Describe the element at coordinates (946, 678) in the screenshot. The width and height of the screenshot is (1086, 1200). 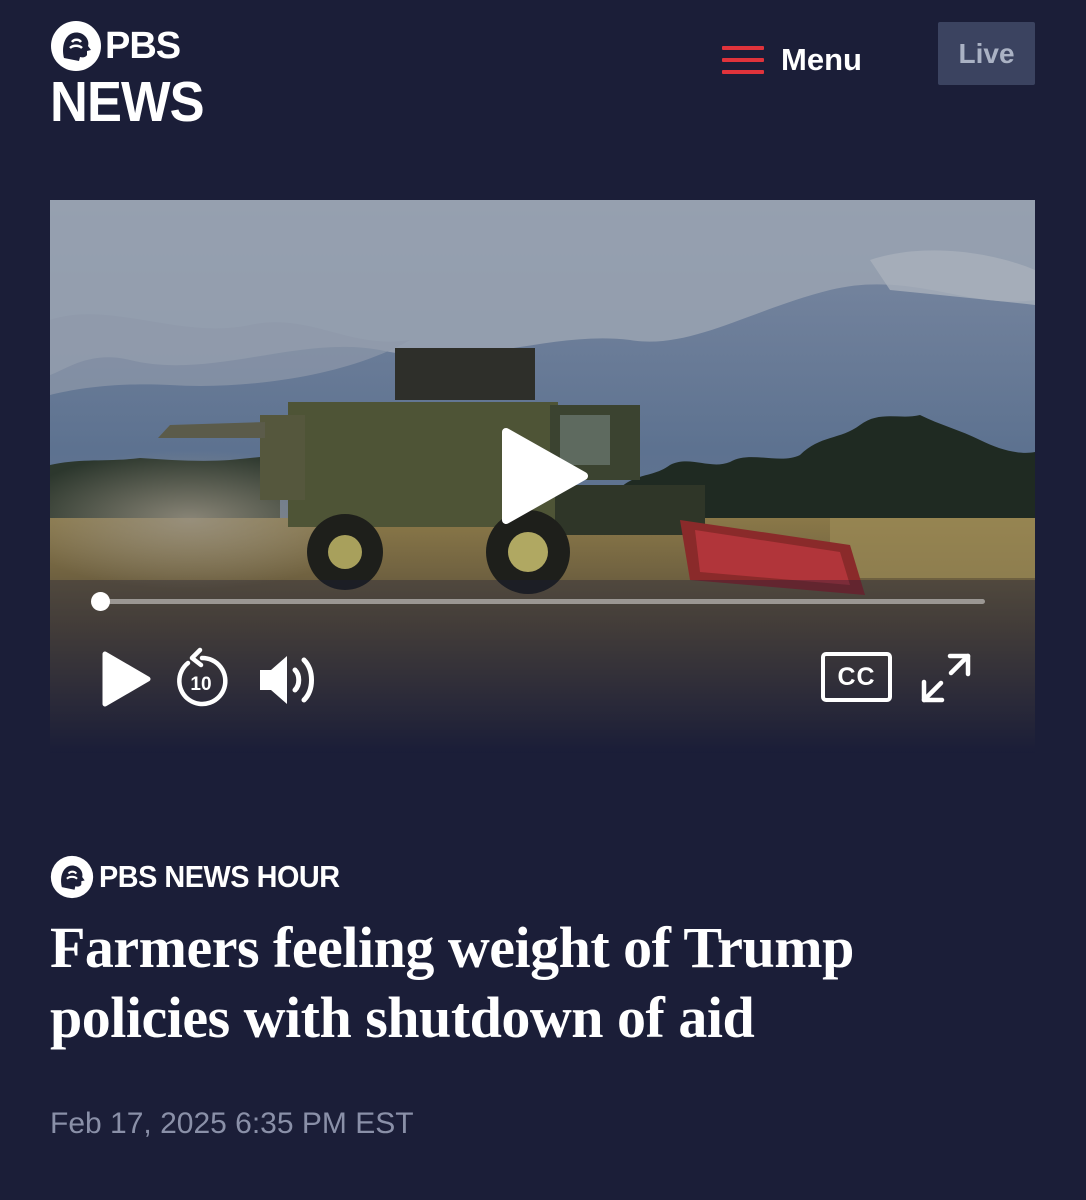
I see `fullscreen-icon` at that location.